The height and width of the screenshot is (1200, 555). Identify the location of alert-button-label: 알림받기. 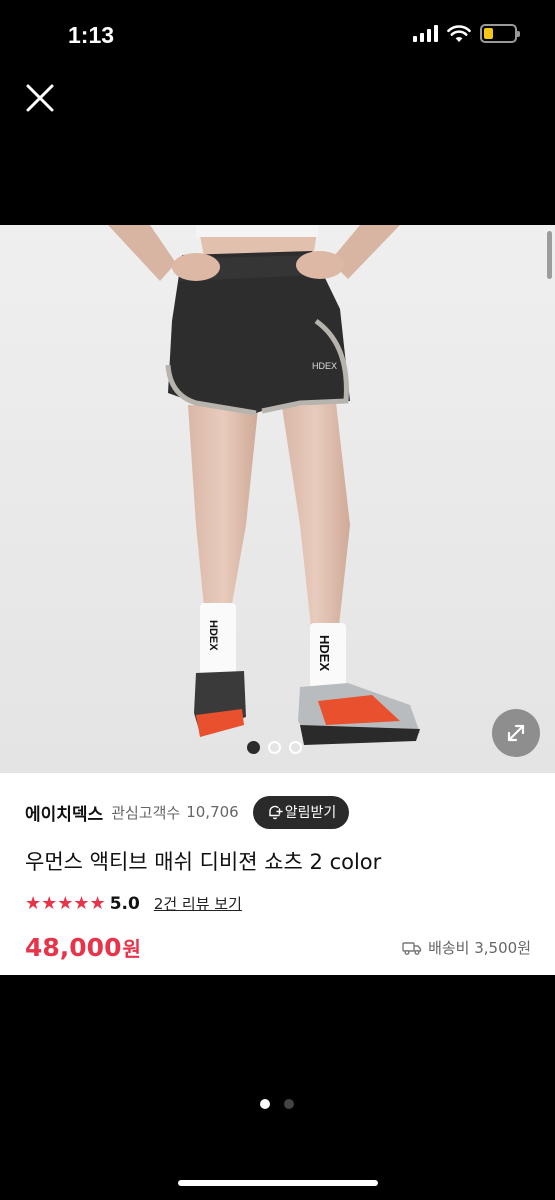
(310, 813).